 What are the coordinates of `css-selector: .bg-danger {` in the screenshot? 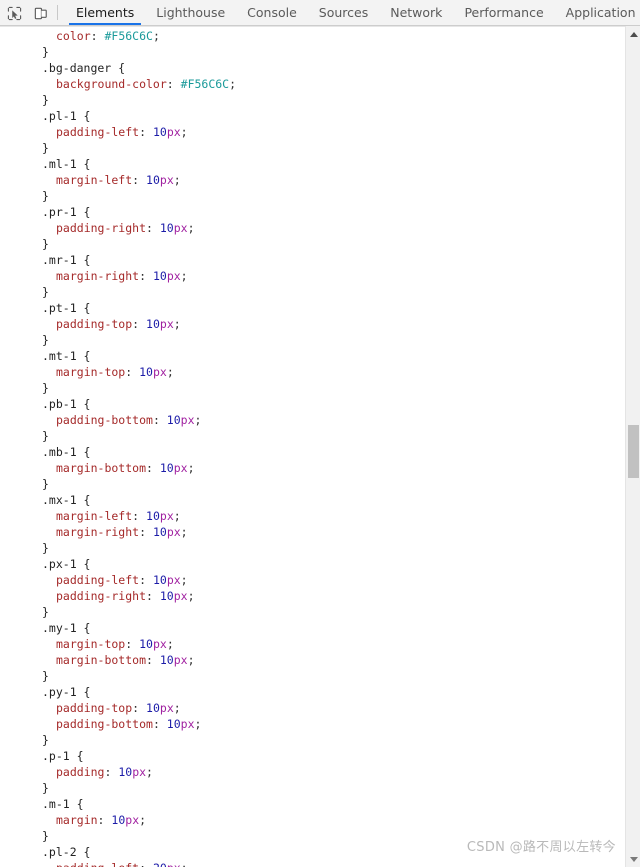 It's located at (84, 68).